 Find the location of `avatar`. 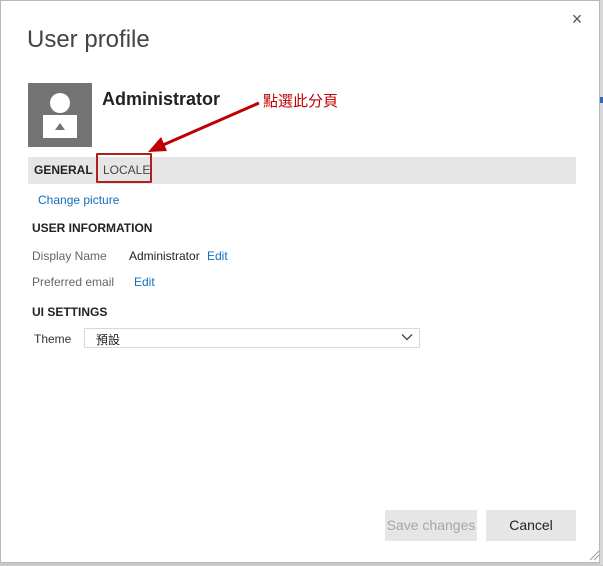

avatar is located at coordinates (60, 115).